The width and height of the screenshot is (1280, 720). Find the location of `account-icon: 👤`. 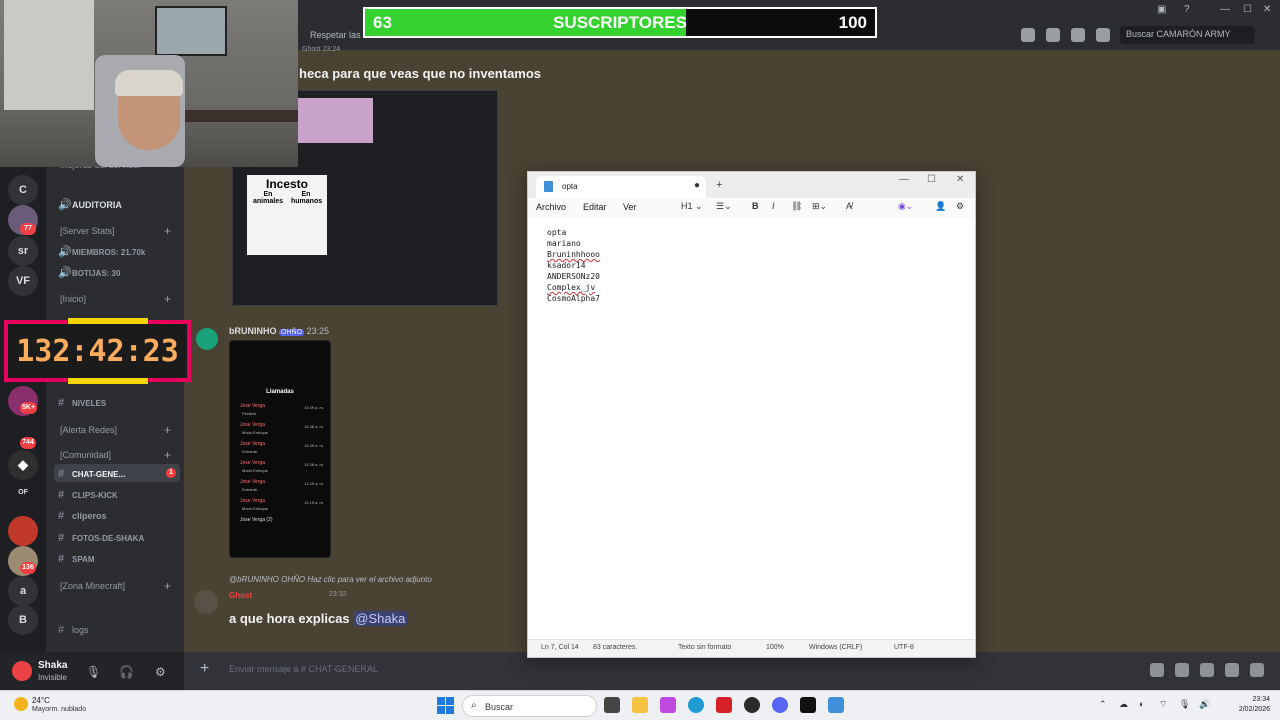

account-icon: 👤 is located at coordinates (940, 206).